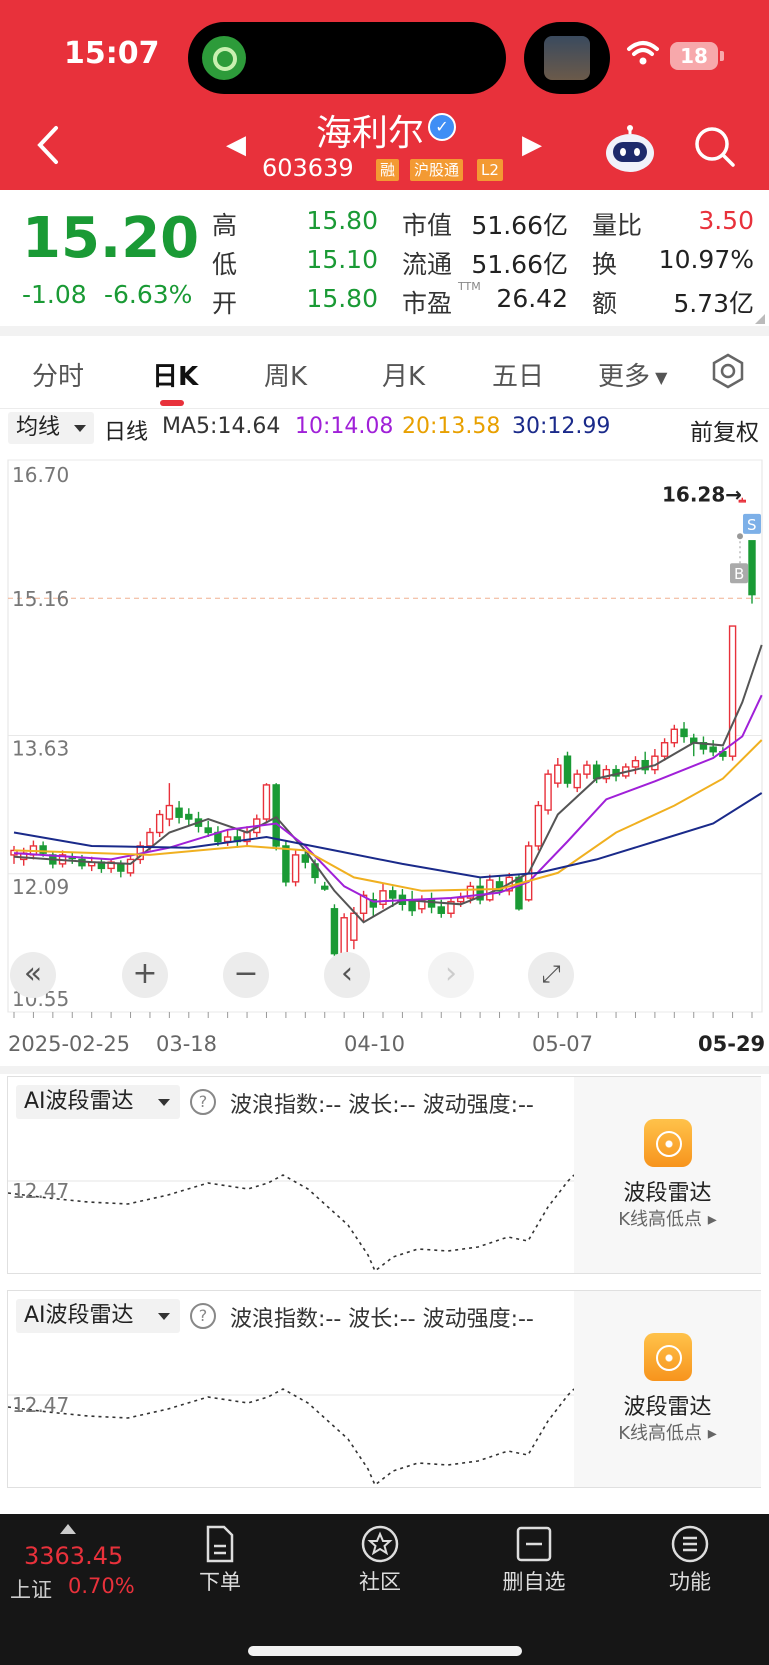 The width and height of the screenshot is (769, 1665). Describe the element at coordinates (285, 374) in the screenshot. I see `tab-weekly-k: 周K` at that location.